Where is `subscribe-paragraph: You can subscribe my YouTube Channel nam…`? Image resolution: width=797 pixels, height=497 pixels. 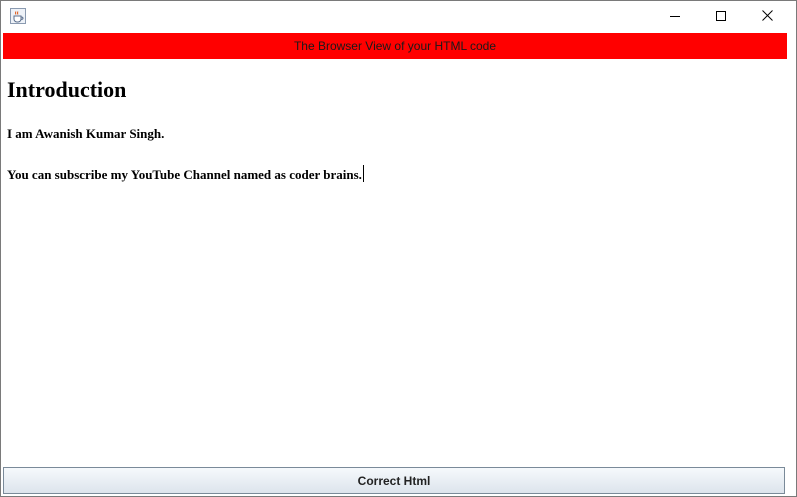
subscribe-paragraph: You can subscribe my YouTube Channel nam… is located at coordinates (185, 174).